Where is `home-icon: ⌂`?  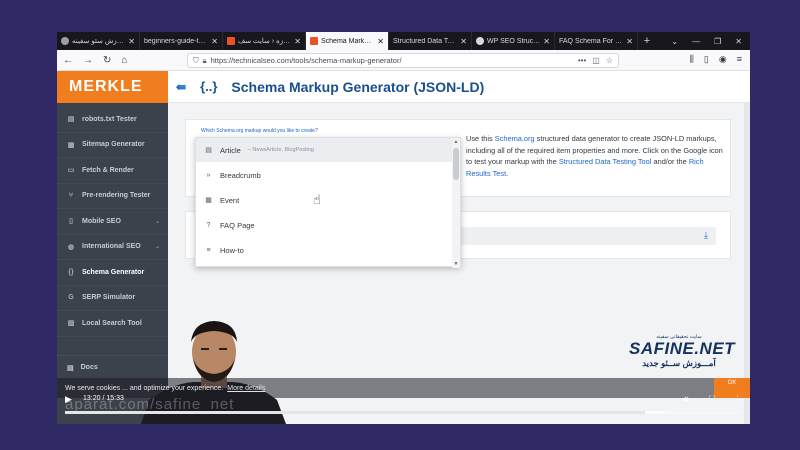
home-icon: ⌂ is located at coordinates (124, 60).